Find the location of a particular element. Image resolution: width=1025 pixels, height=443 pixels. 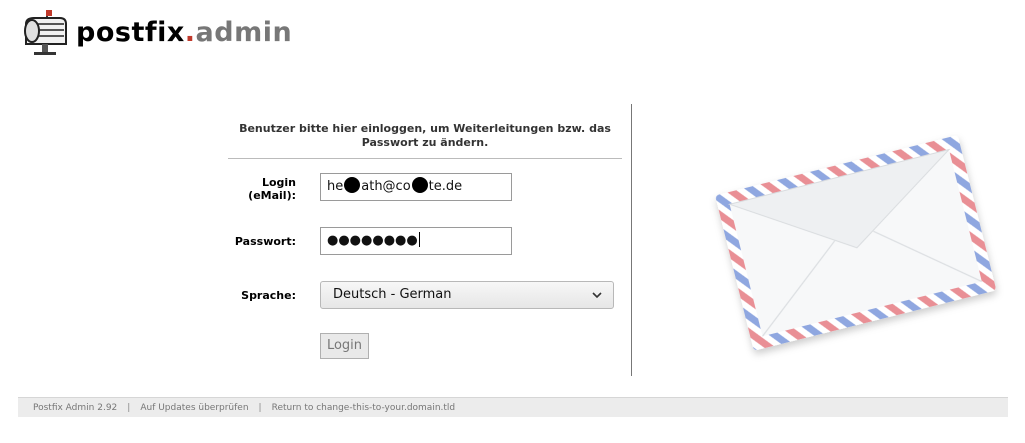

envelope-illustration is located at coordinates (855, 242).